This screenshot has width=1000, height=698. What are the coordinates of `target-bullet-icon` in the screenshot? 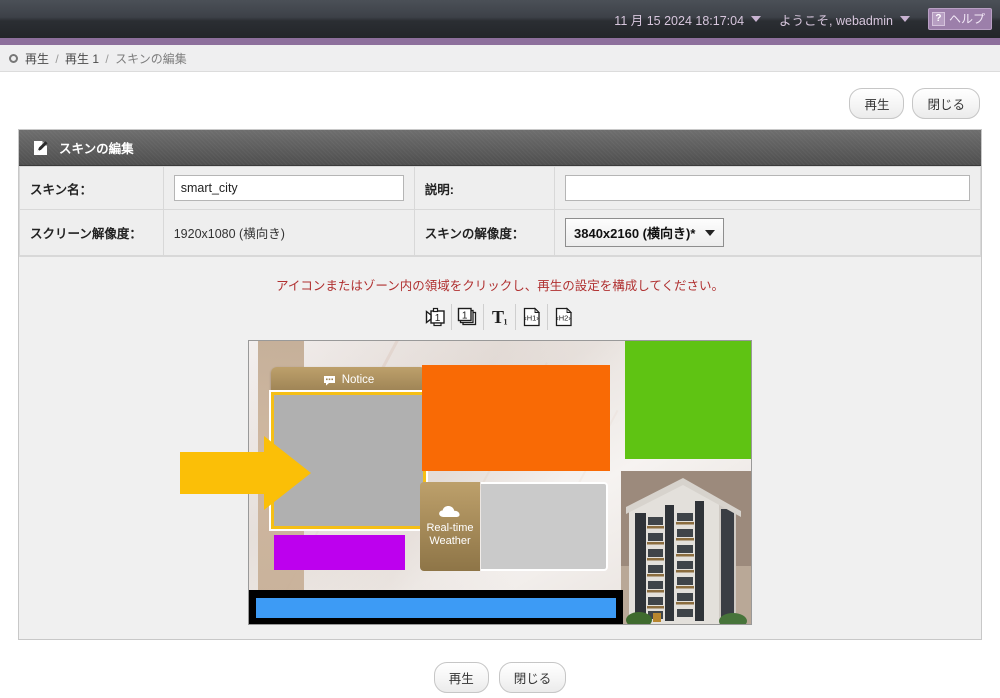 It's located at (13, 58).